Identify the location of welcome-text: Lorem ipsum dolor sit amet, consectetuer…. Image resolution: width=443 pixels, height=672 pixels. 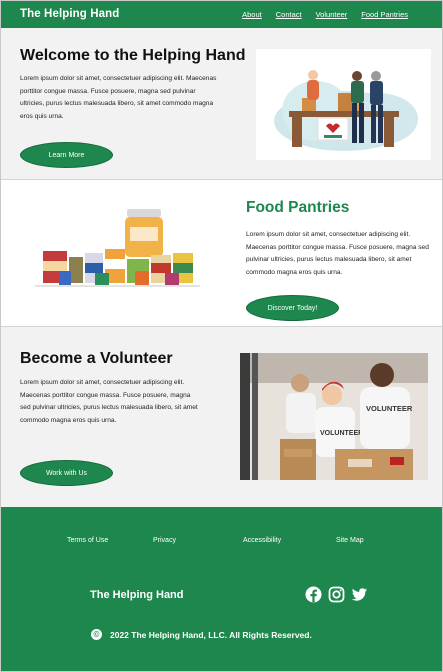
(118, 97).